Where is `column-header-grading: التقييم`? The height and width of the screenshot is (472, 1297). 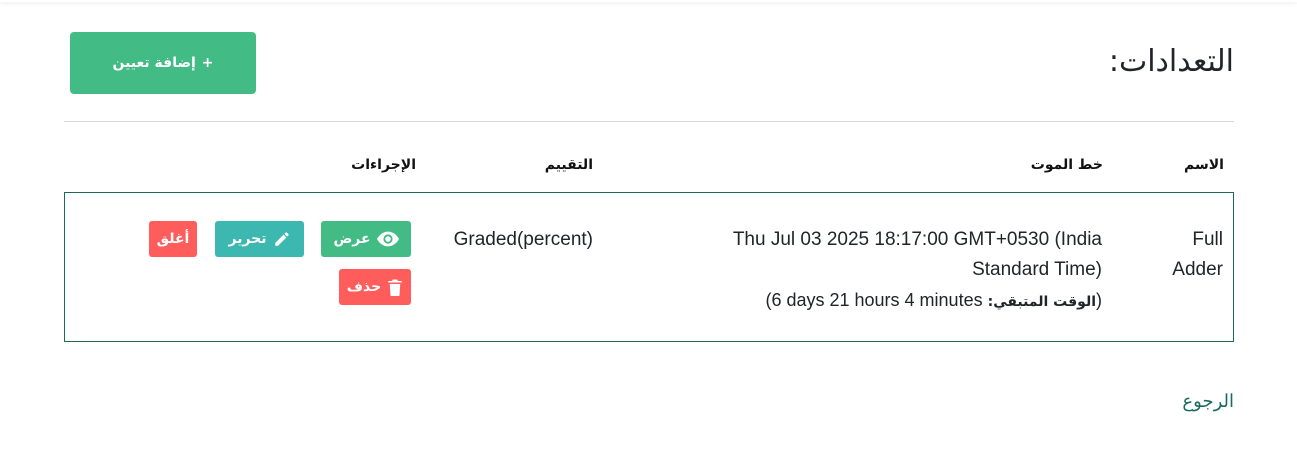
column-header-grading: التقييم is located at coordinates (568, 165).